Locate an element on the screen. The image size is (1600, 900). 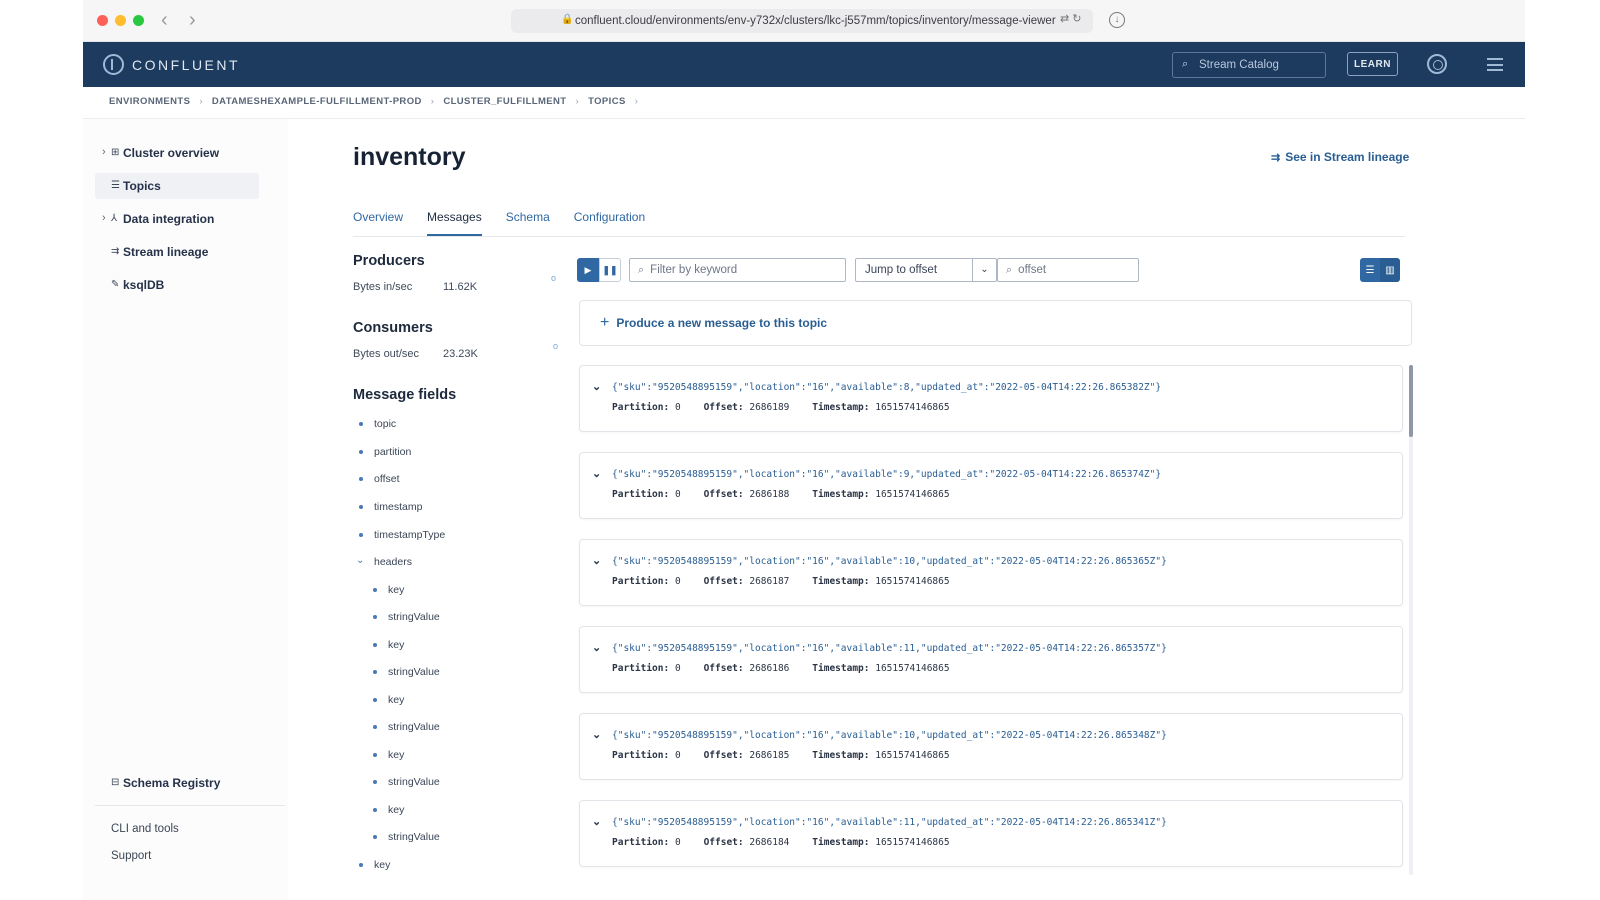
breadcrumb-cluster: CLUSTER_FULFILLMENT is located at coordinates (504, 101).